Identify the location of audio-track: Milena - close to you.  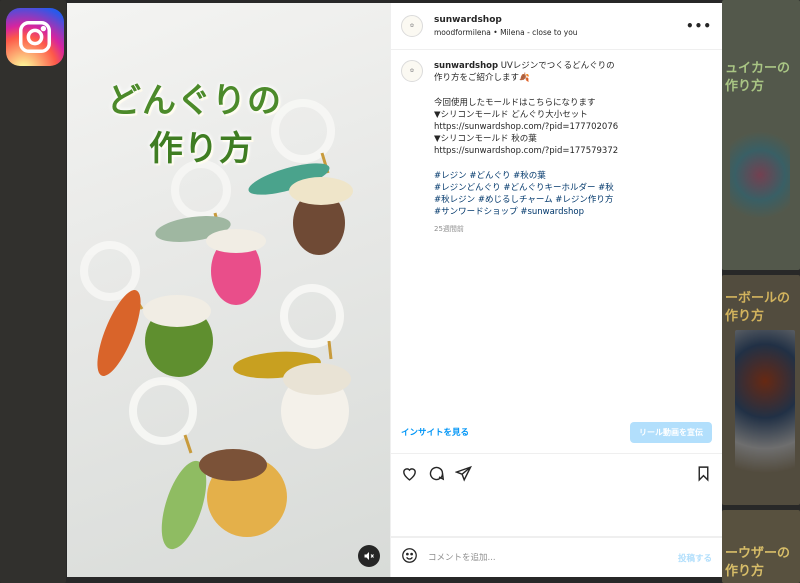
(538, 32).